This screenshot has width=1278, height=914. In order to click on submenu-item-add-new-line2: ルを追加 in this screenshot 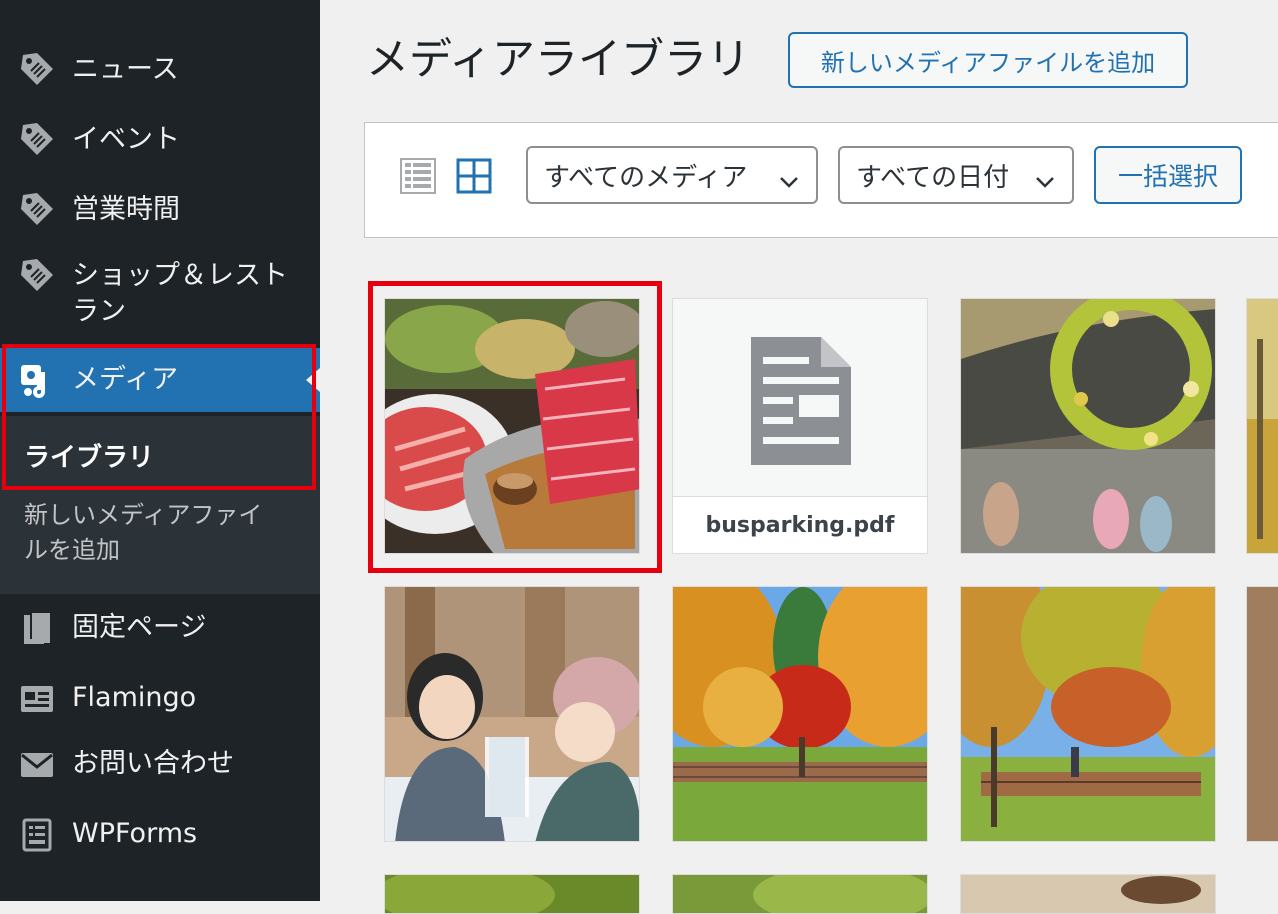, I will do `click(72, 550)`.